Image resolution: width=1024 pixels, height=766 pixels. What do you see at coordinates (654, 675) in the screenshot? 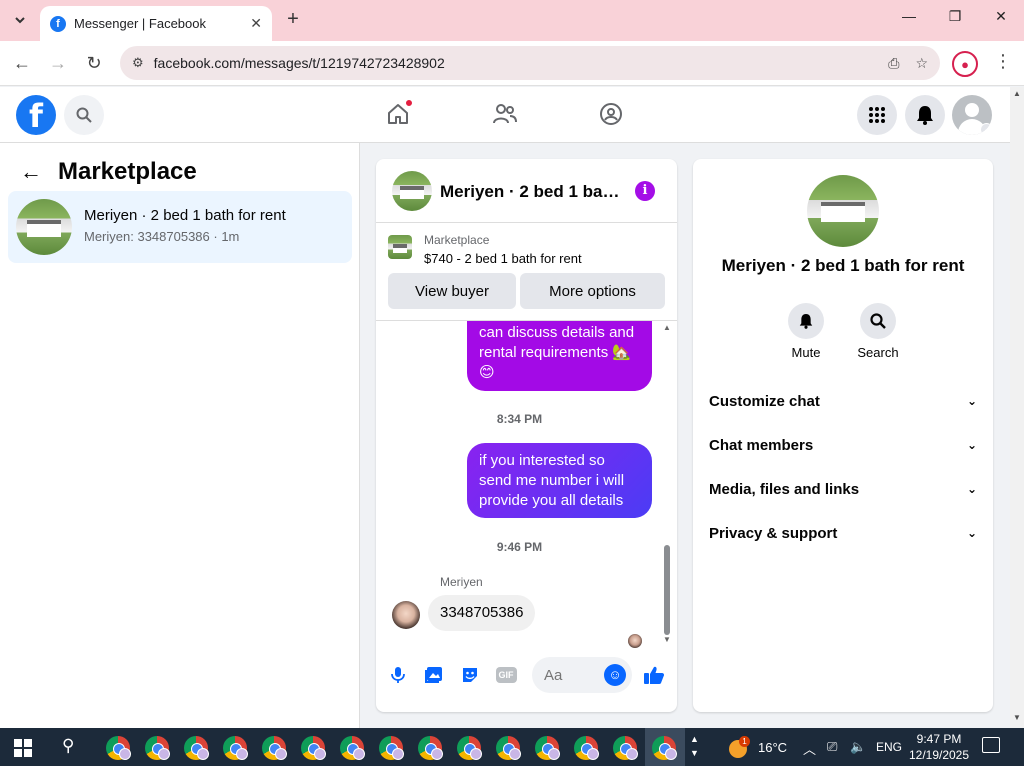
I see `thumbs-up-icon` at bounding box center [654, 675].